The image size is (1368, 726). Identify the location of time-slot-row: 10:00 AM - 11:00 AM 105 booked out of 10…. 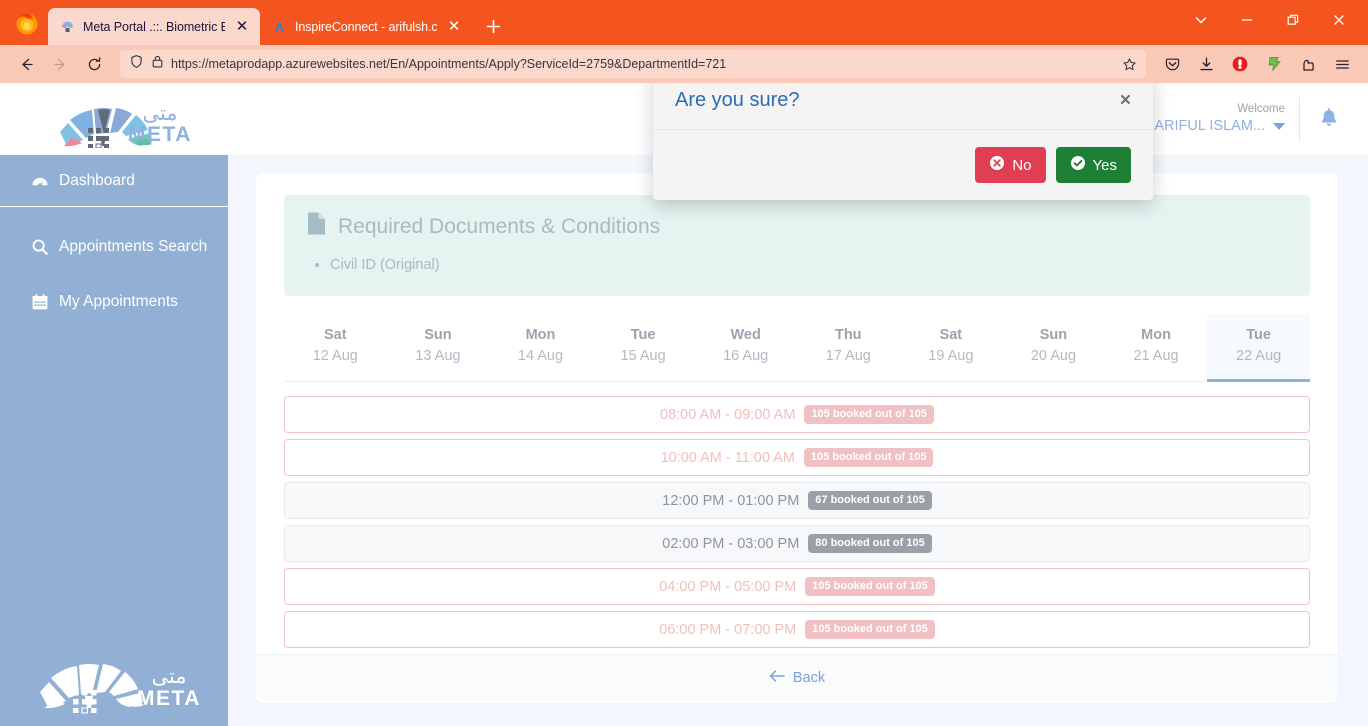
(797, 457).